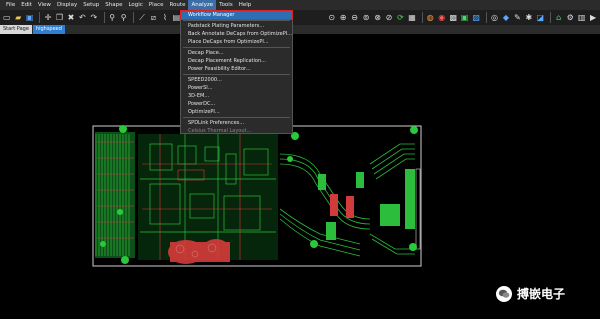  Describe the element at coordinates (16, 29) in the screenshot. I see `tab-start-page: Start Page` at that location.